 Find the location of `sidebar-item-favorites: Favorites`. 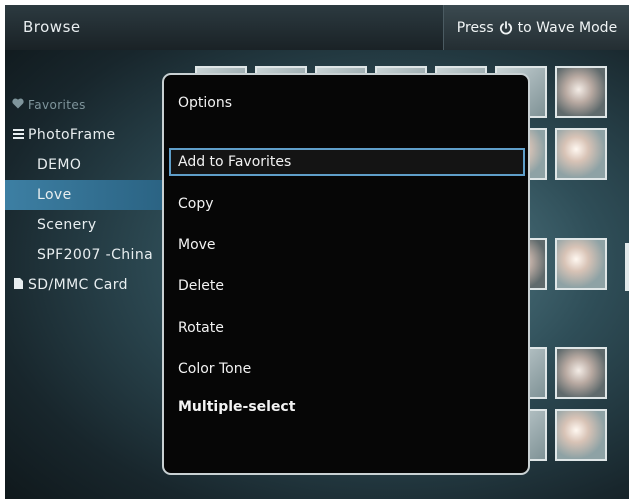

sidebar-item-favorites: Favorites is located at coordinates (87, 105).